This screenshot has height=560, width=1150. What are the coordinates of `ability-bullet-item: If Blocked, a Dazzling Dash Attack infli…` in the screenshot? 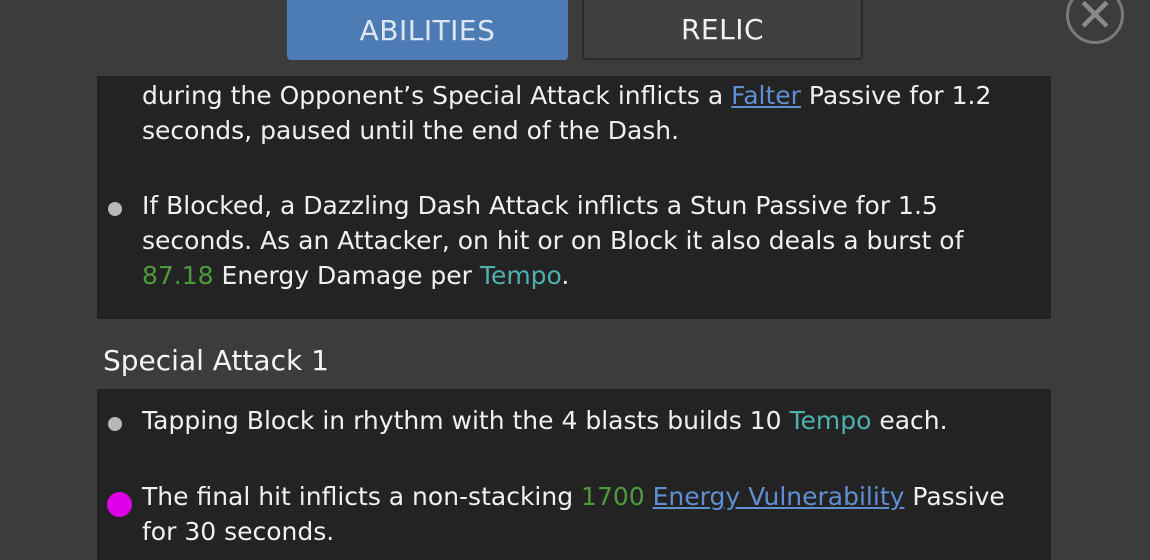 It's located at (564, 240).